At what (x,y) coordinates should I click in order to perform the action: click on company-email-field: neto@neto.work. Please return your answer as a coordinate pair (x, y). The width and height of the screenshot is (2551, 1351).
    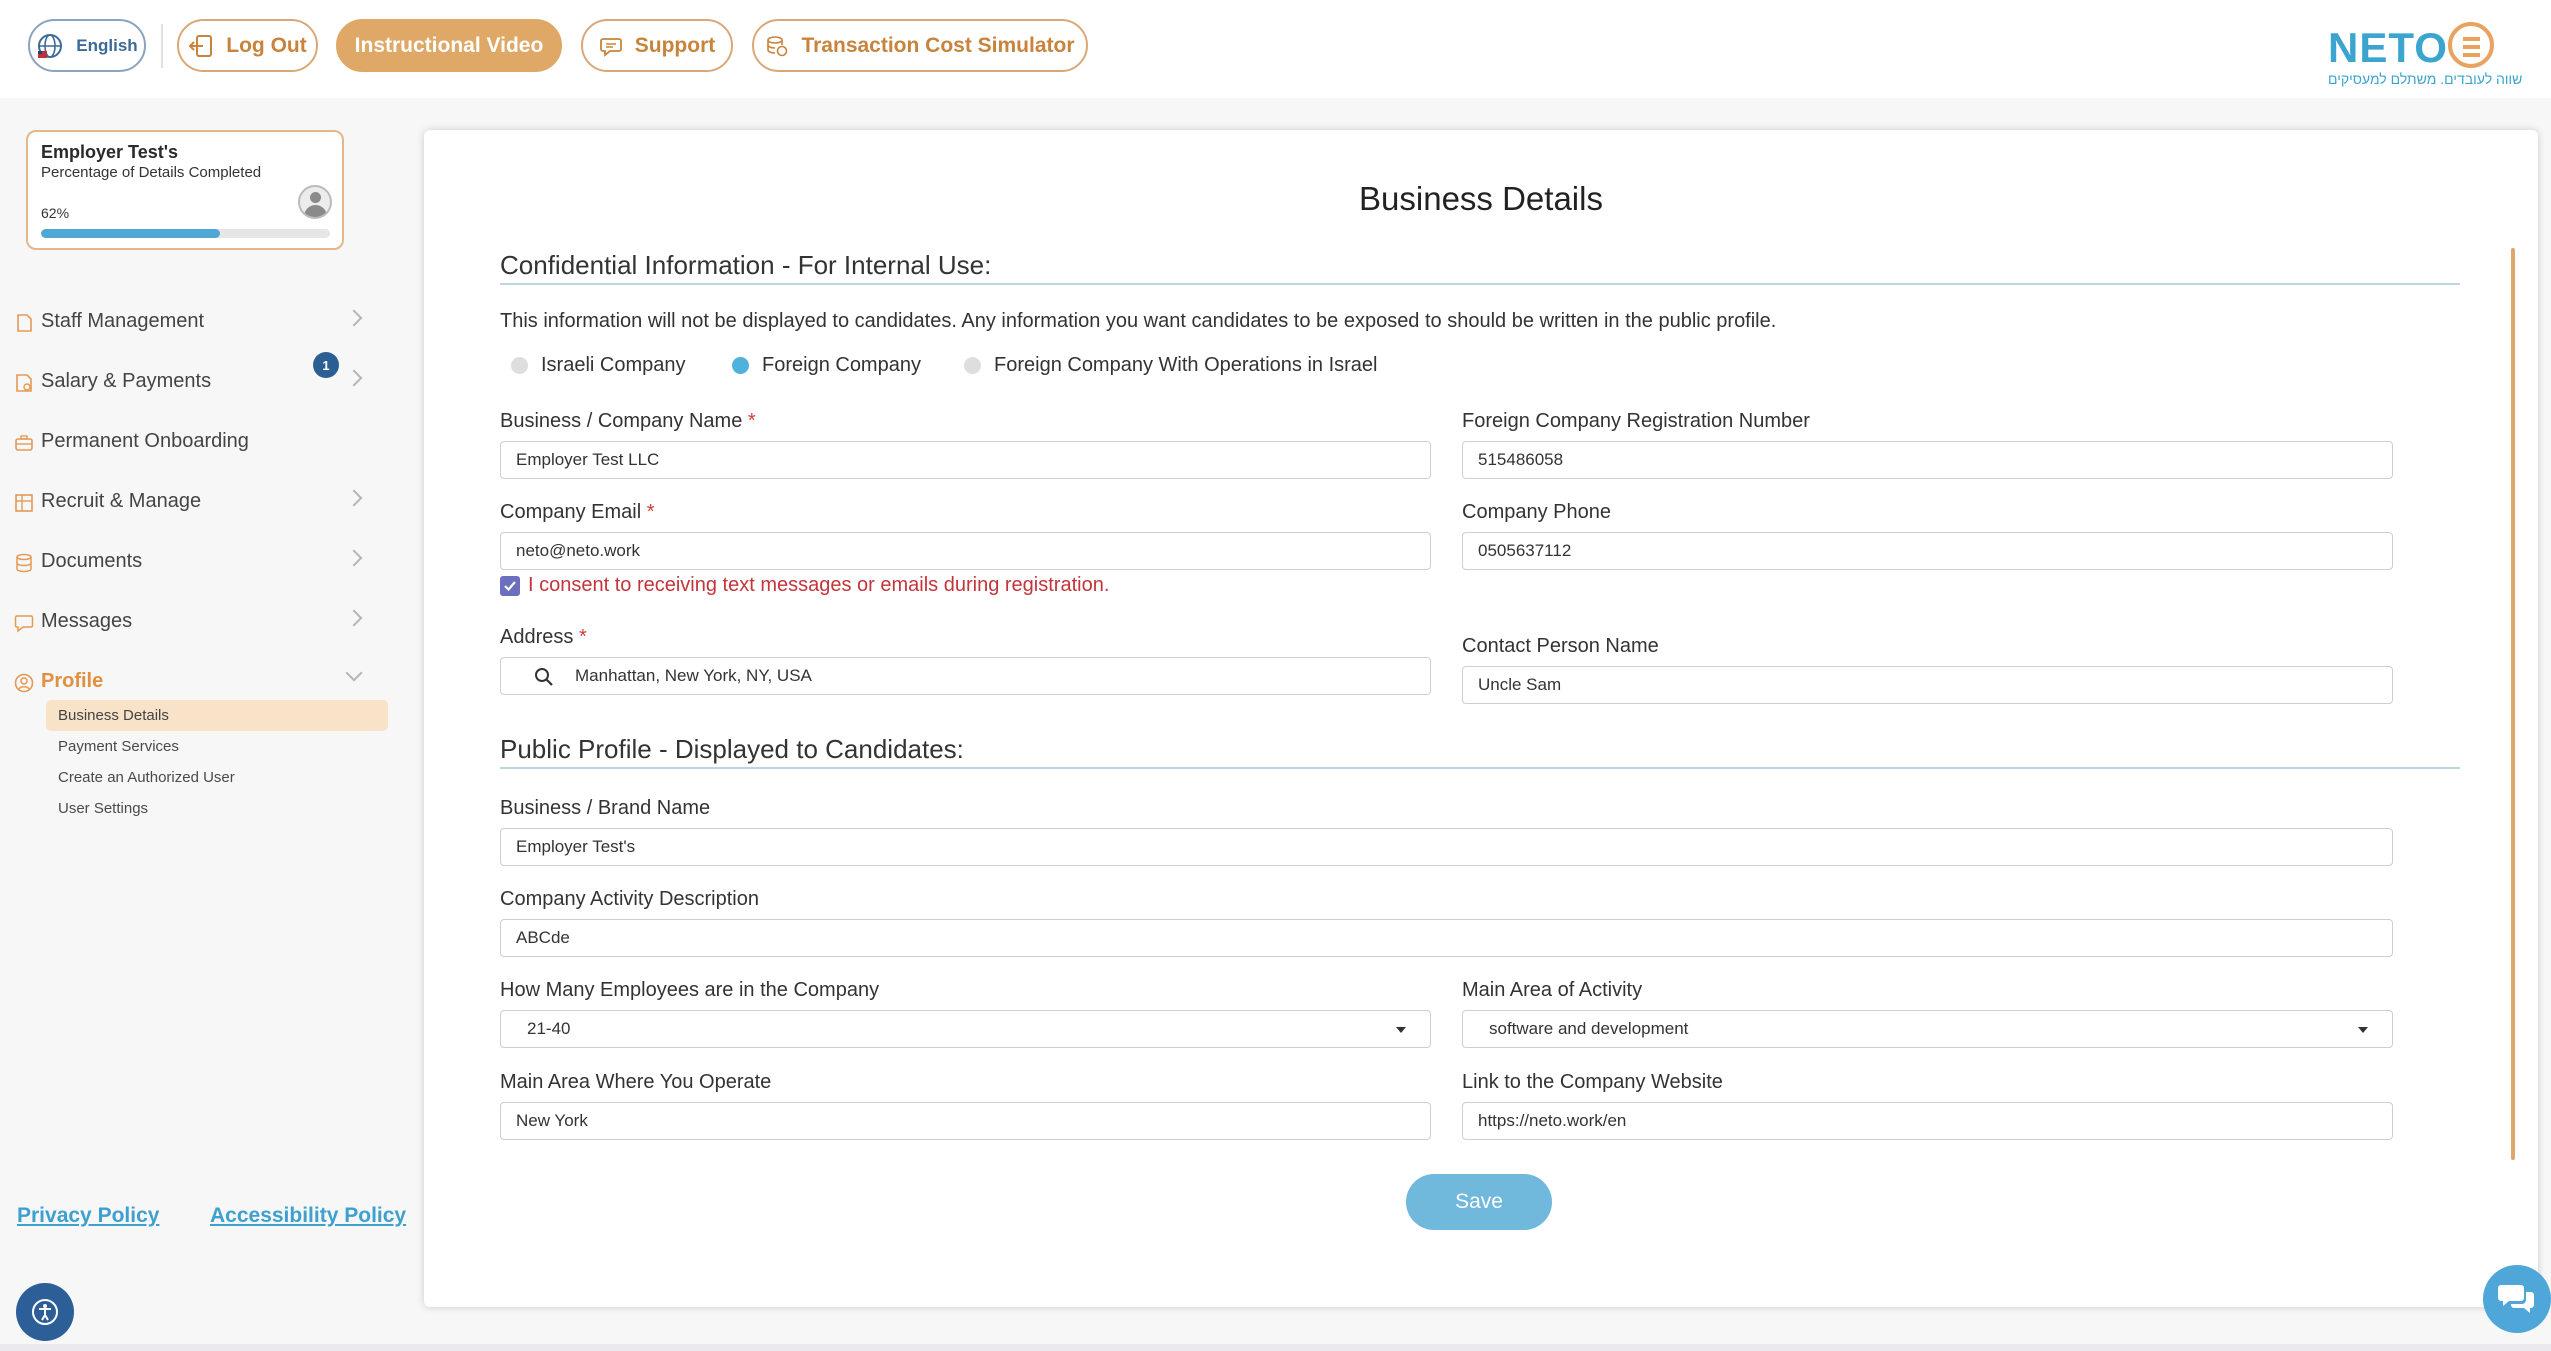
    Looking at the image, I should click on (965, 551).